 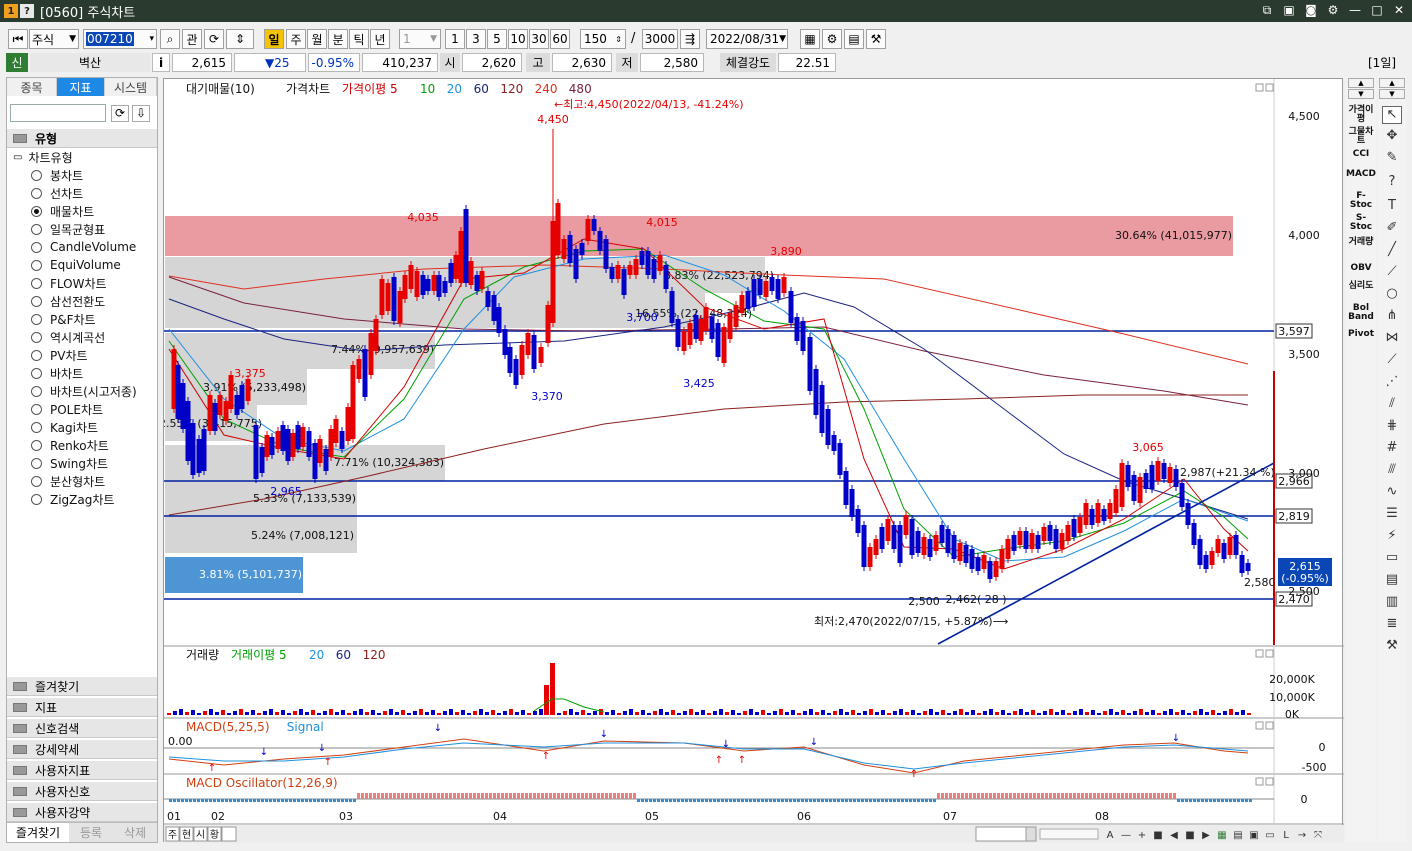 What do you see at coordinates (747, 39) in the screenshot?
I see `date-picker: 2022/08/31 ▼` at bounding box center [747, 39].